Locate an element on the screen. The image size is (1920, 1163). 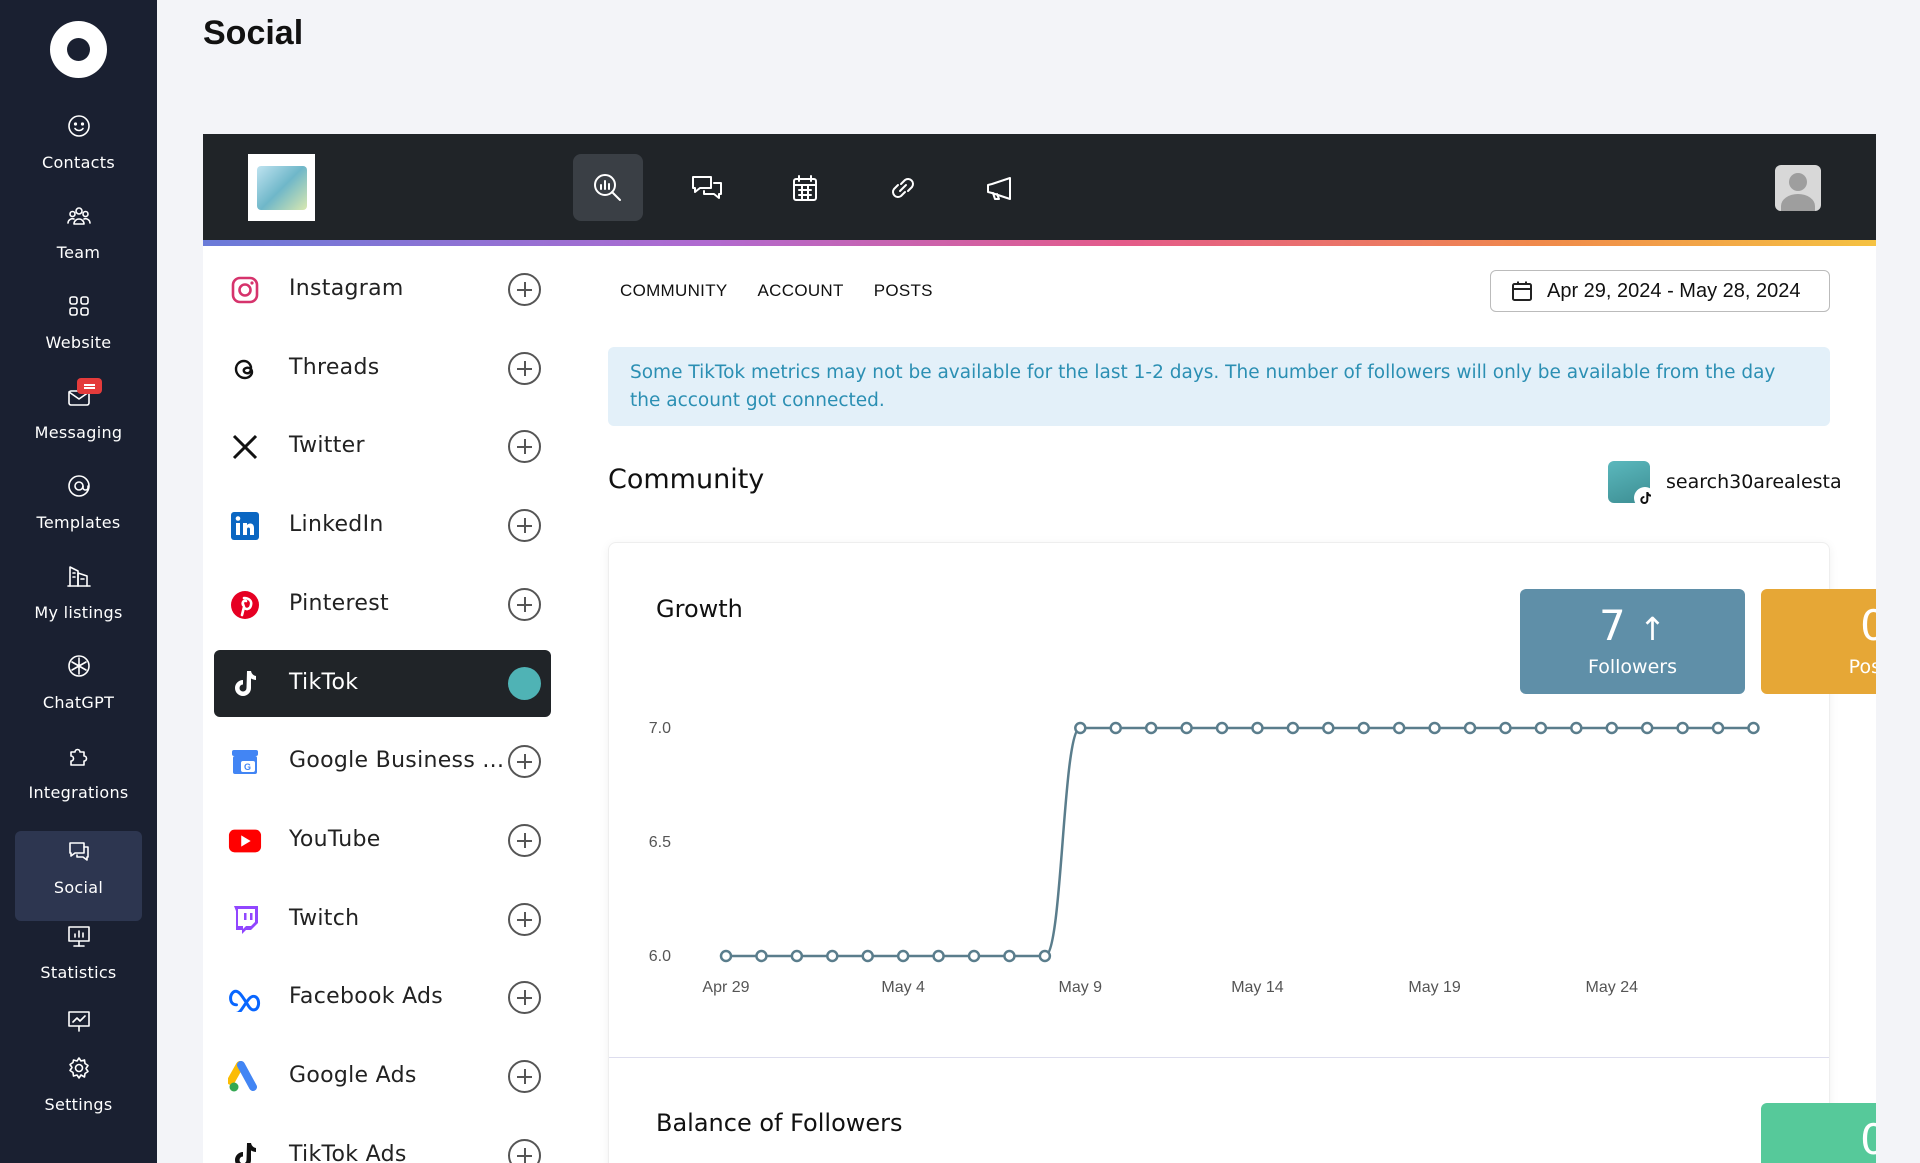
nav-item-website: Website is located at coordinates (78, 330).